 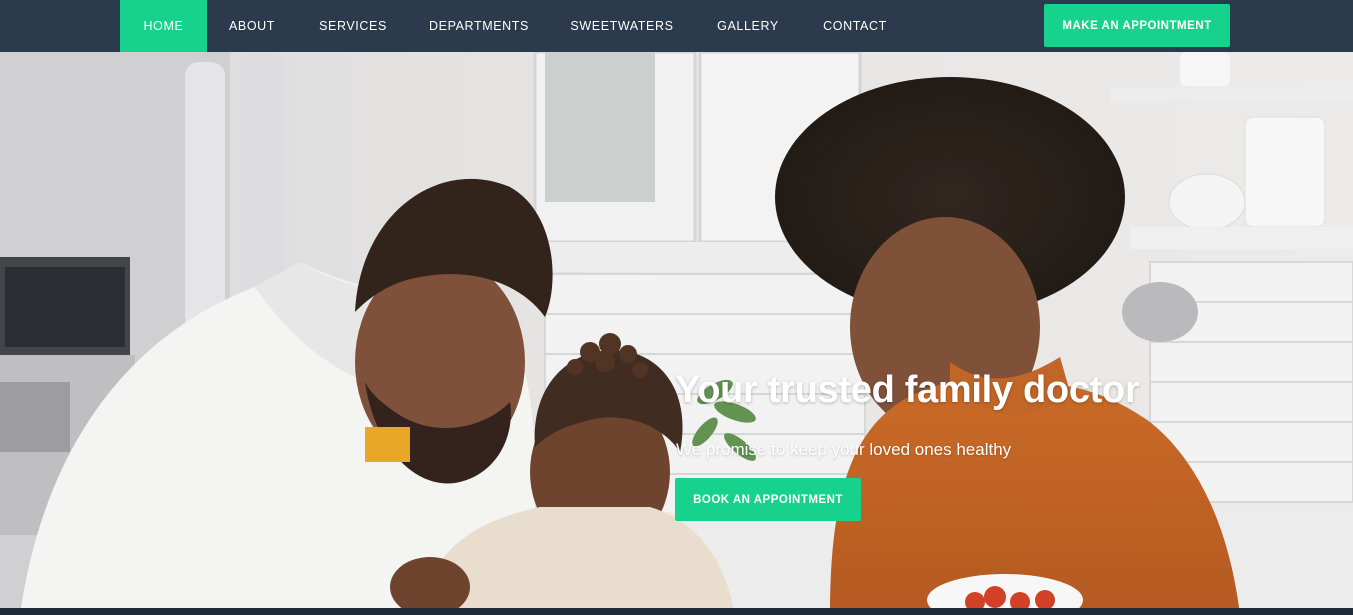 What do you see at coordinates (768, 499) in the screenshot?
I see `book-appointment-button: BOOK AN APPOINTMENT` at bounding box center [768, 499].